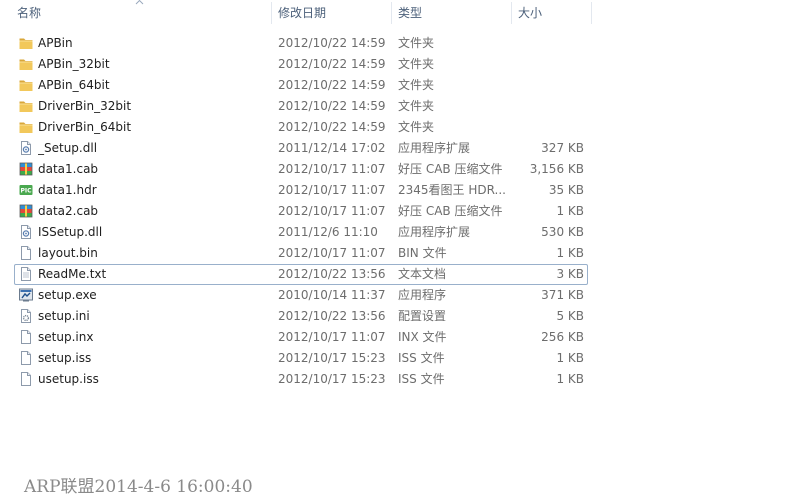 The image size is (794, 504). Describe the element at coordinates (68, 211) in the screenshot. I see `file-name: data2.cab` at that location.